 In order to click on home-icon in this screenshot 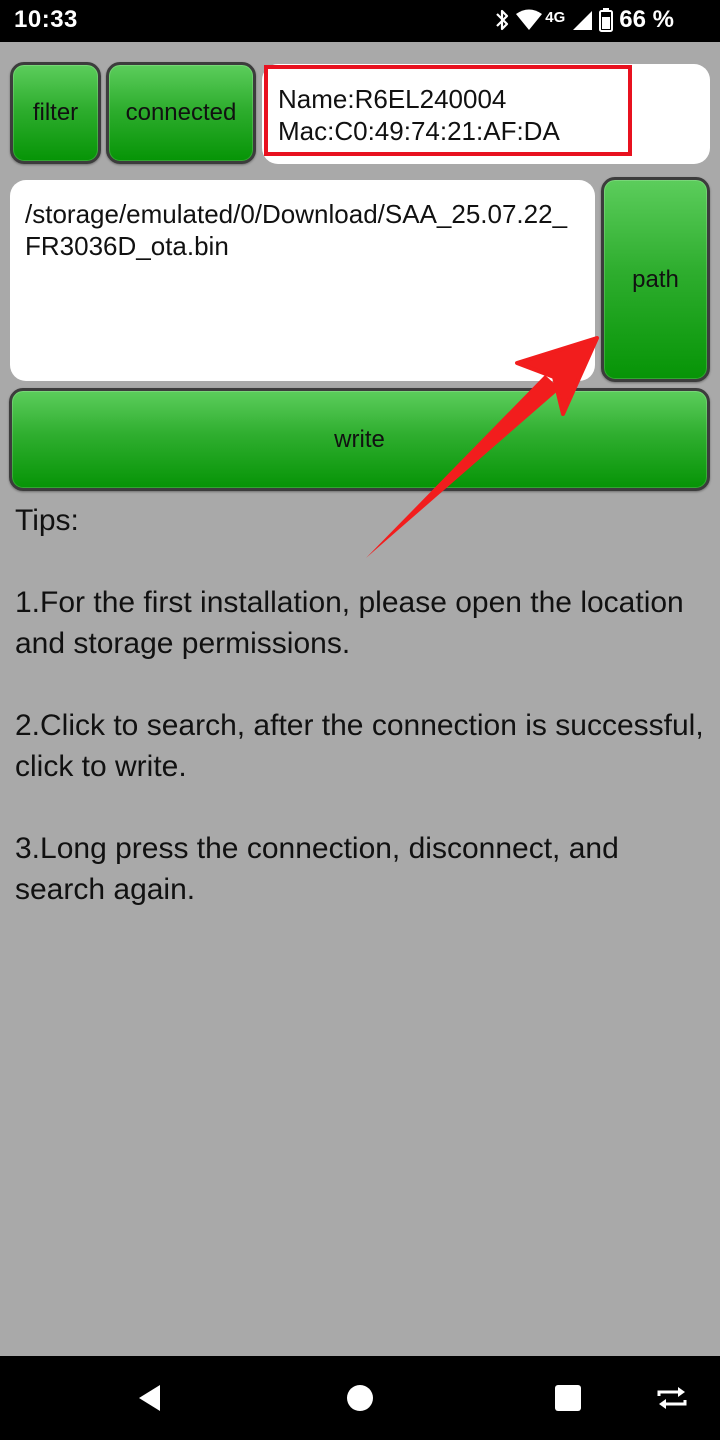, I will do `click(360, 1398)`.